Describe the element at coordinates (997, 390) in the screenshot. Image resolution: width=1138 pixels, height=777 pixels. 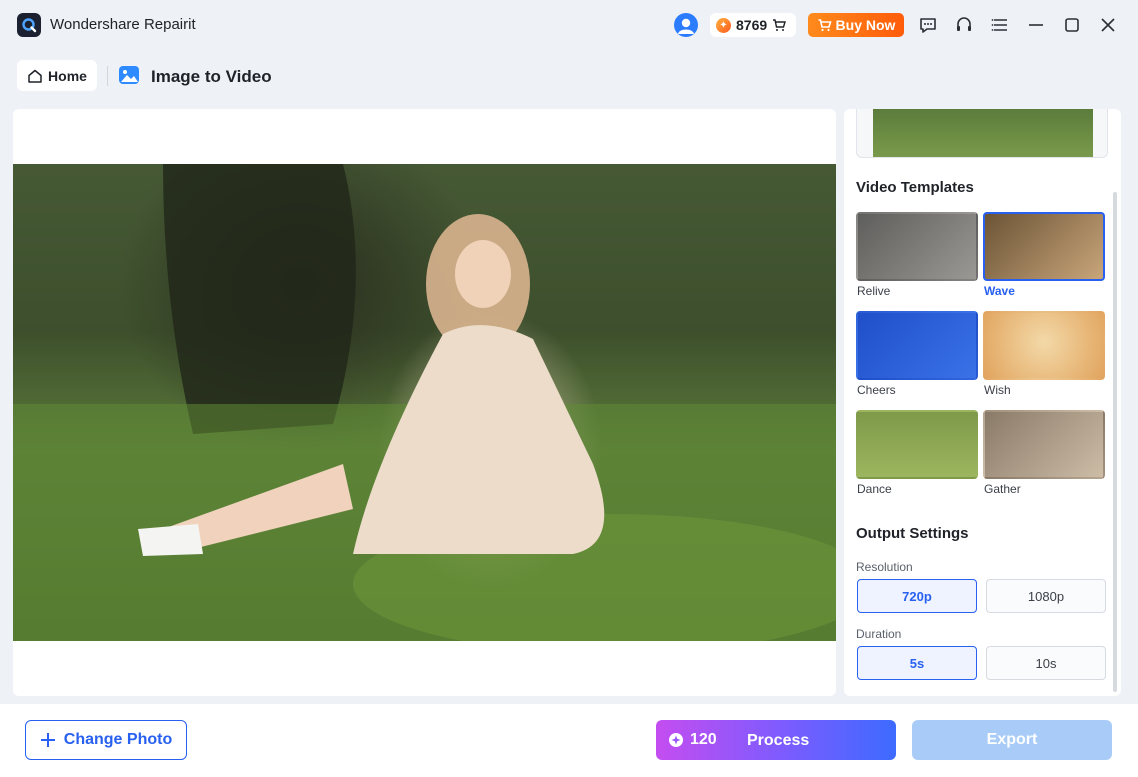
I see `template-label: Wish` at that location.